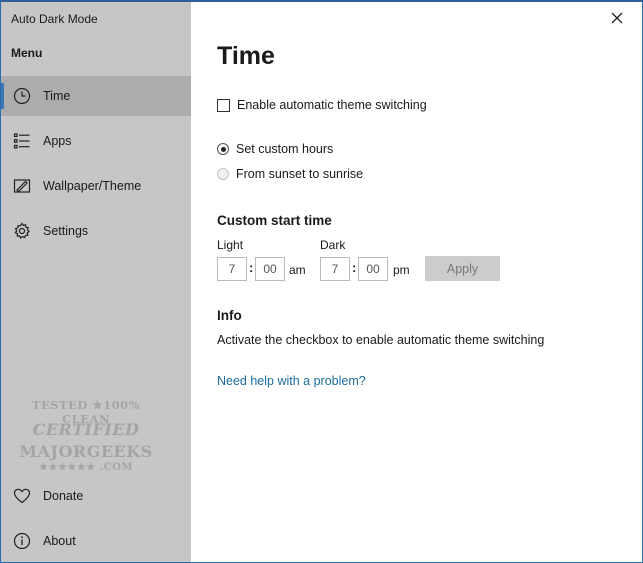 The width and height of the screenshot is (643, 563). I want to click on dark-hour-input: 7, so click(335, 269).